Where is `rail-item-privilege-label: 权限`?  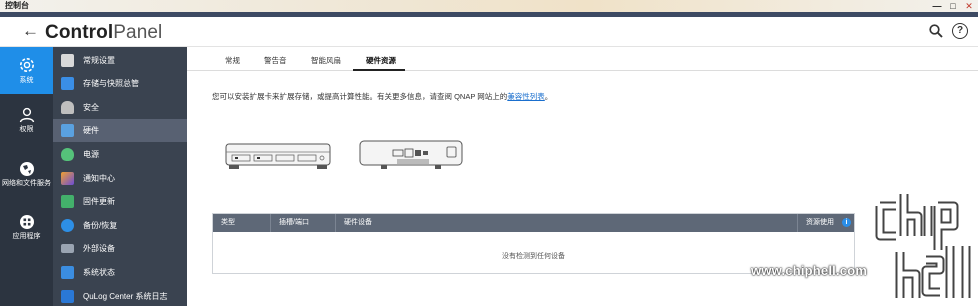
rail-item-privilege-label: 权限 is located at coordinates (26, 129).